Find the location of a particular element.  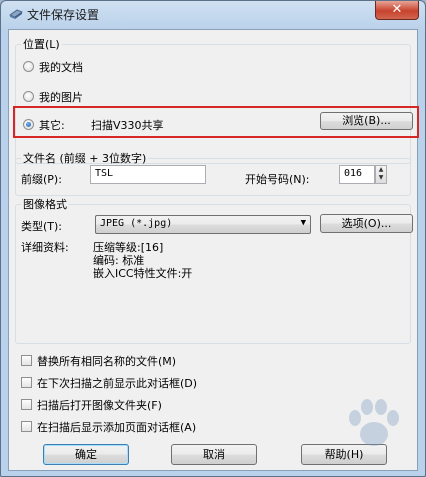

radio-my-documents-label: 我的文档 is located at coordinates (61, 67).